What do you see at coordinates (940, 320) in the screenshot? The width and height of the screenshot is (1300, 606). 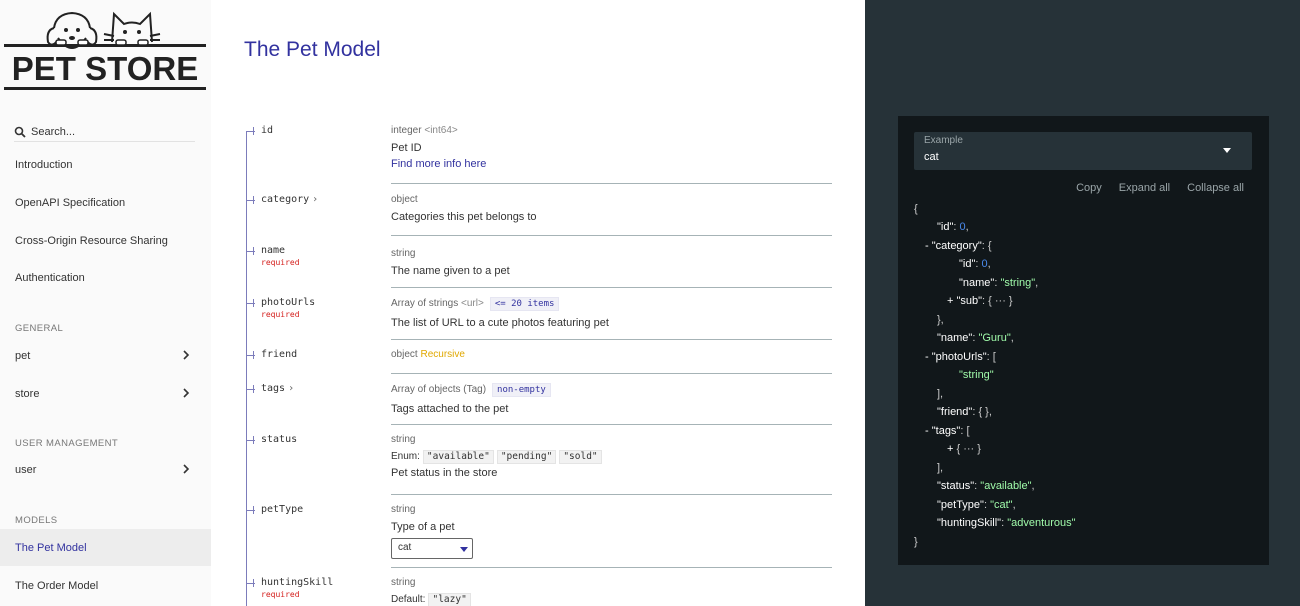 I see `json-line: },` at bounding box center [940, 320].